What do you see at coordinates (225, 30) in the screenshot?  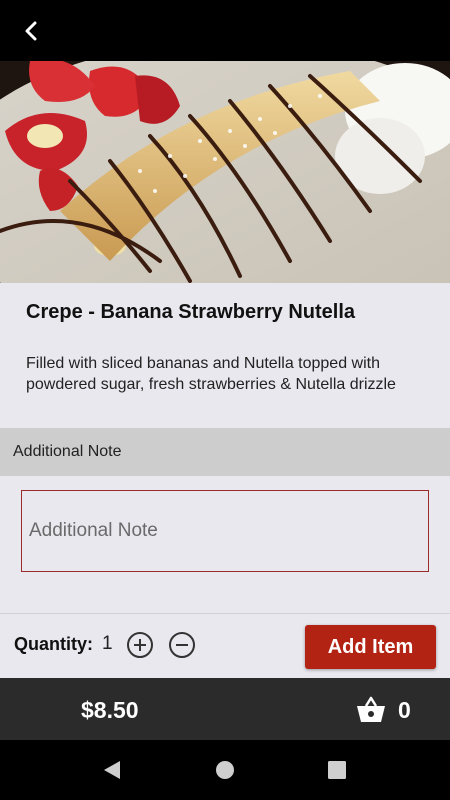 I see `top-bar` at bounding box center [225, 30].